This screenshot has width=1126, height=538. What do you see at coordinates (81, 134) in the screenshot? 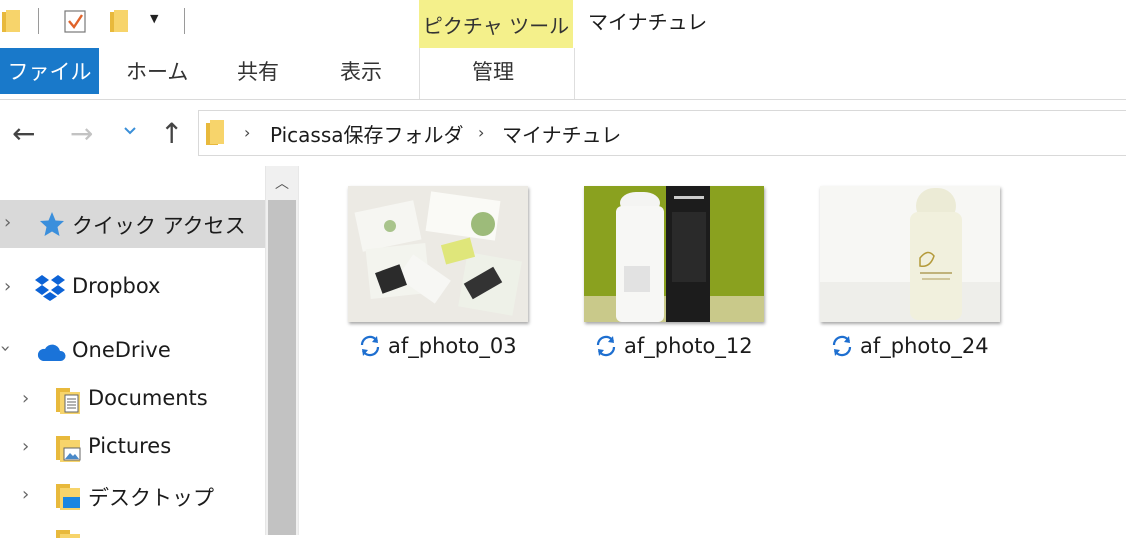
I see `forward-arrow-icon: →` at bounding box center [81, 134].